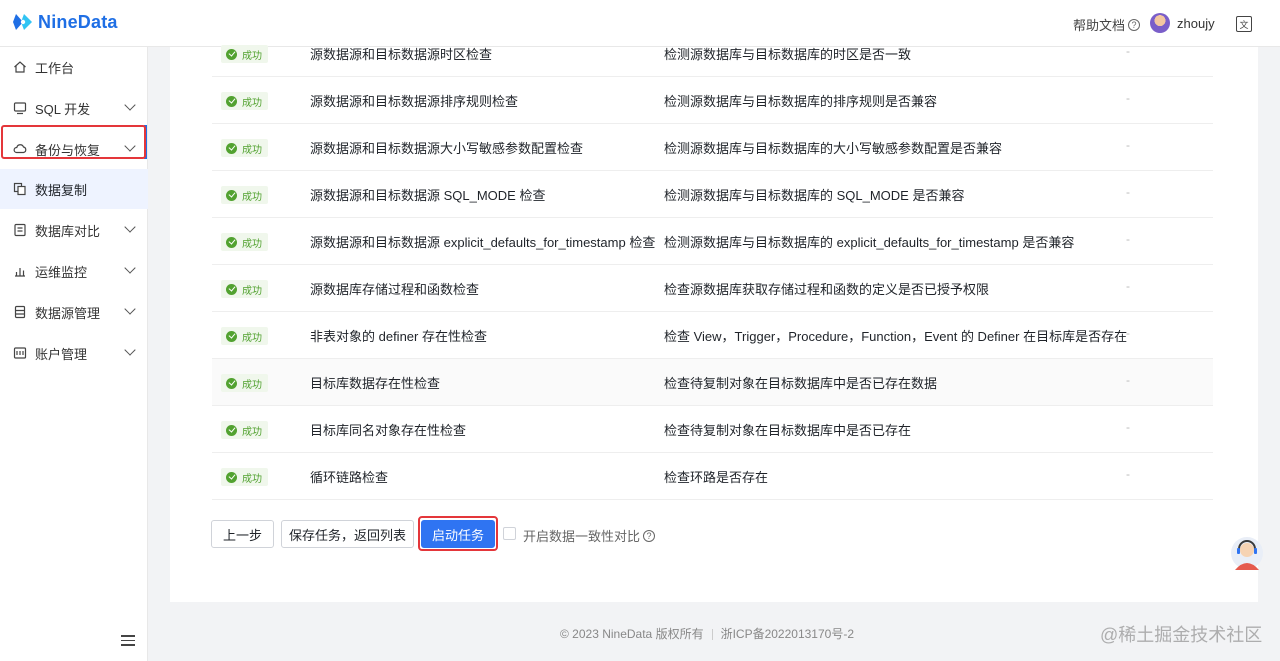 This screenshot has height=661, width=1280. I want to click on sidebar-item-label: 数据源管理, so click(68, 313).